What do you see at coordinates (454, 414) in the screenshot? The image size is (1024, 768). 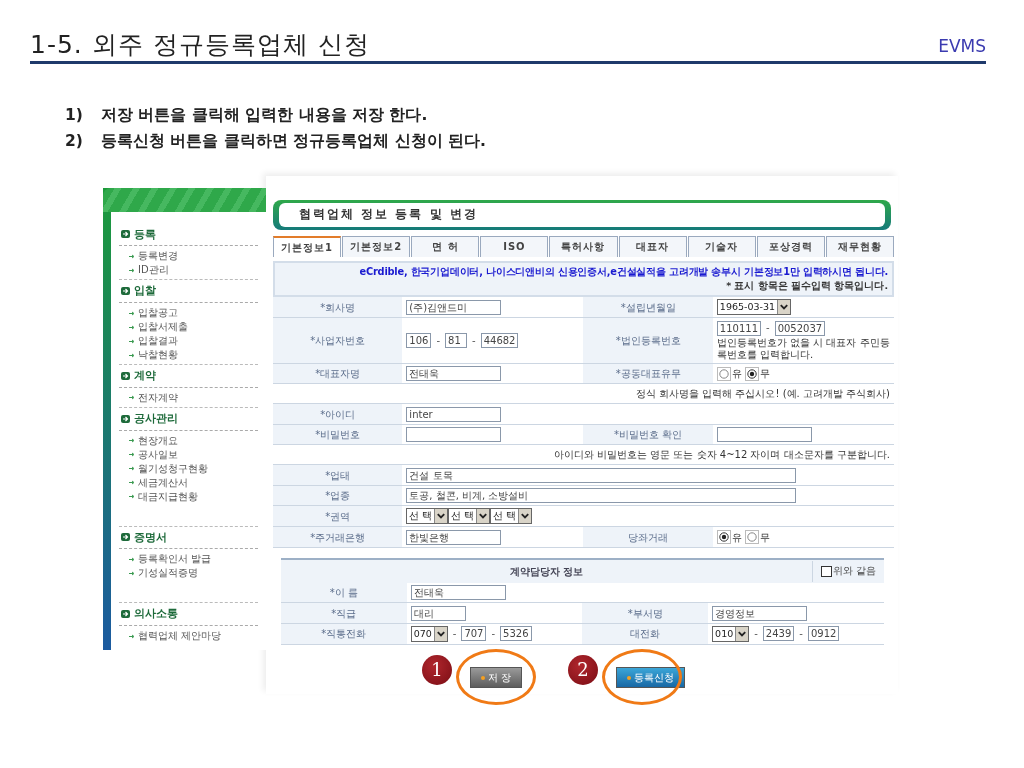 I see `input-field: inter` at bounding box center [454, 414].